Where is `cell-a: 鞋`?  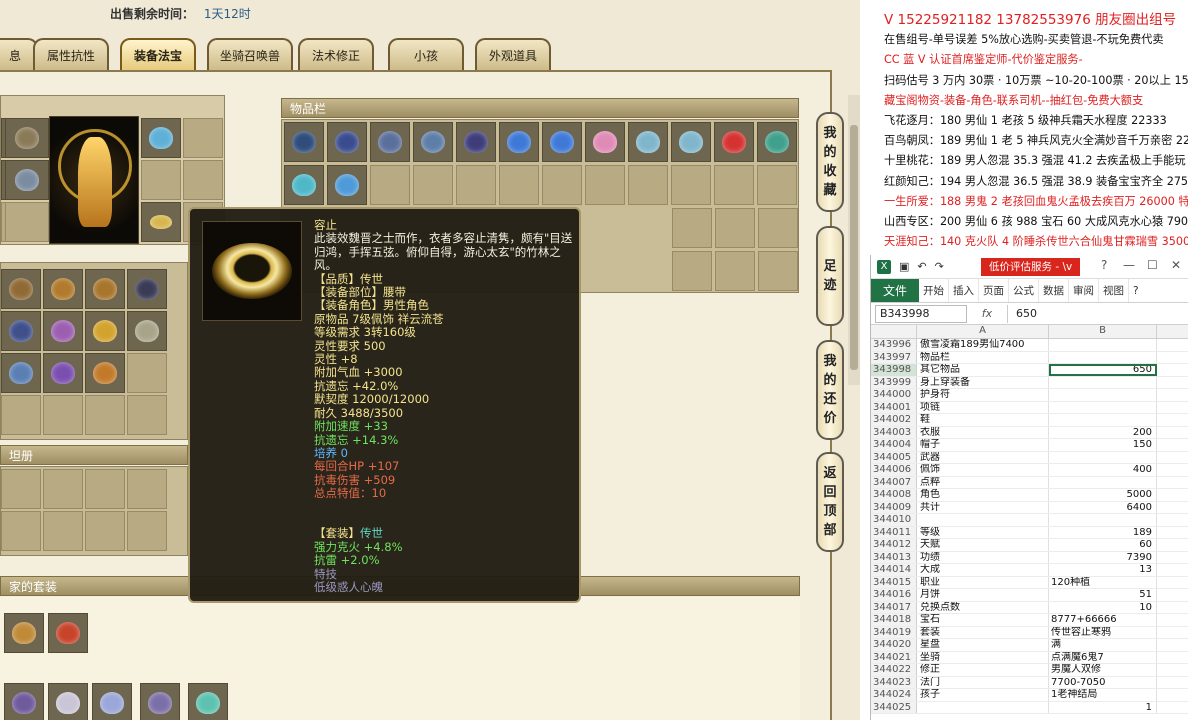 cell-a: 鞋 is located at coordinates (983, 420).